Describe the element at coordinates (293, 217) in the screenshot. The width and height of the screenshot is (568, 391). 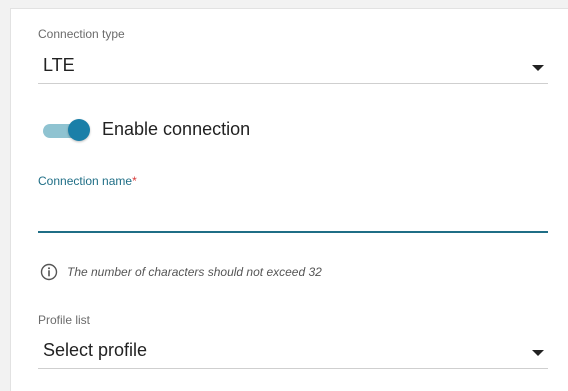
I see `connection-name-input` at that location.